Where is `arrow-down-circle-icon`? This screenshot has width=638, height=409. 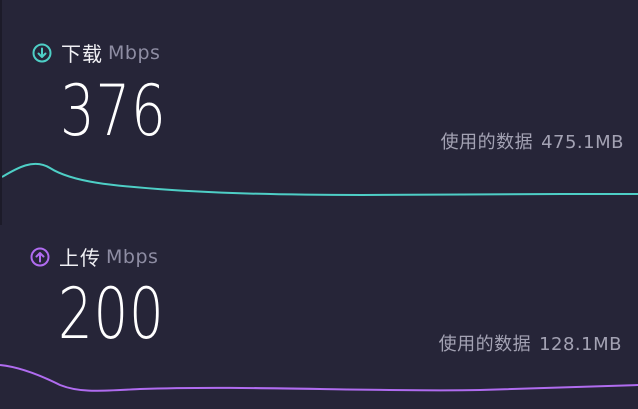 arrow-down-circle-icon is located at coordinates (42, 53).